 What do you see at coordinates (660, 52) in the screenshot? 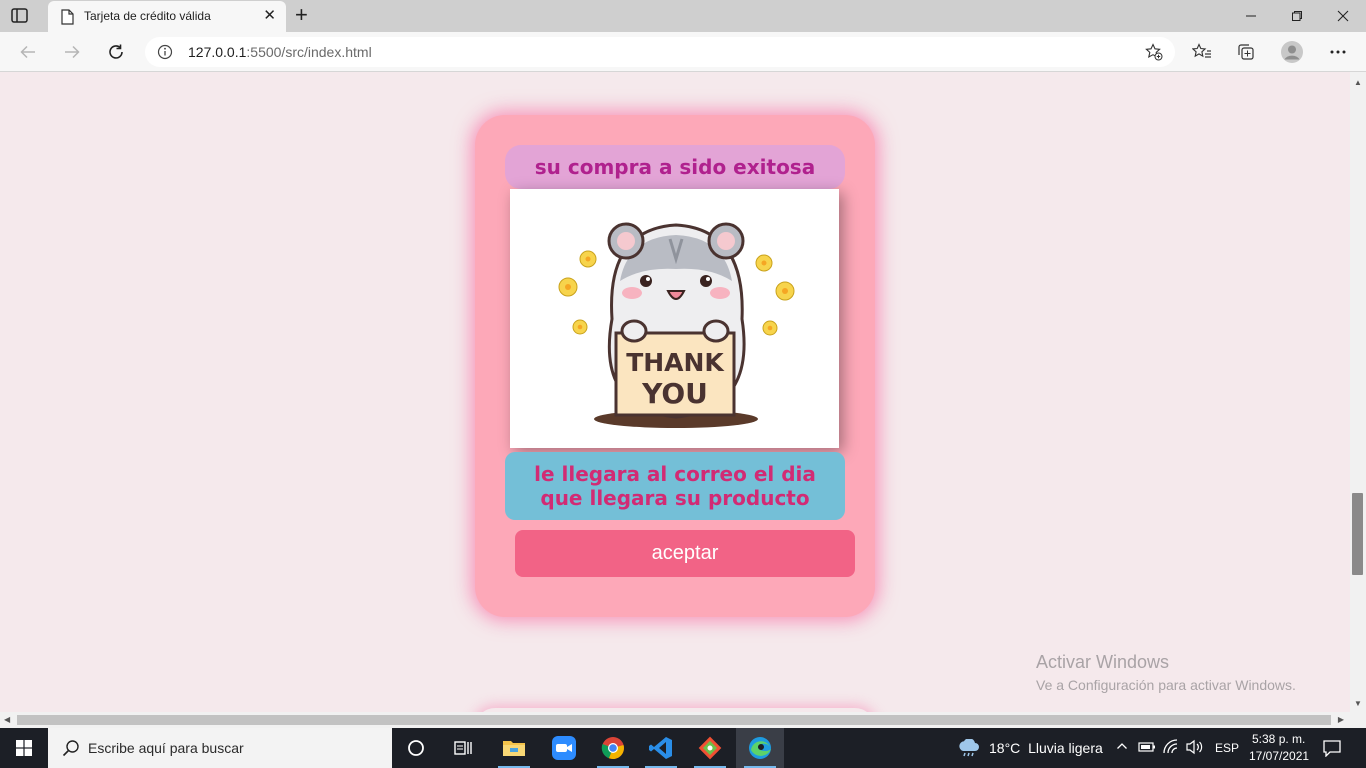
I see `address-input: 127.0.0.1:5500/src/index.html` at bounding box center [660, 52].